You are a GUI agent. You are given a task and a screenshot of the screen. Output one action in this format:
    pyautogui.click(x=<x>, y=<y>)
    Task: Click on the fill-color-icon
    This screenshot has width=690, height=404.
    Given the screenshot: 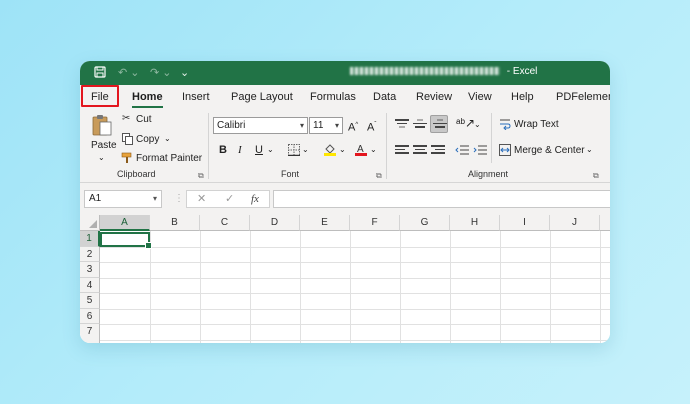 What is the action you would take?
    pyautogui.click(x=330, y=151)
    